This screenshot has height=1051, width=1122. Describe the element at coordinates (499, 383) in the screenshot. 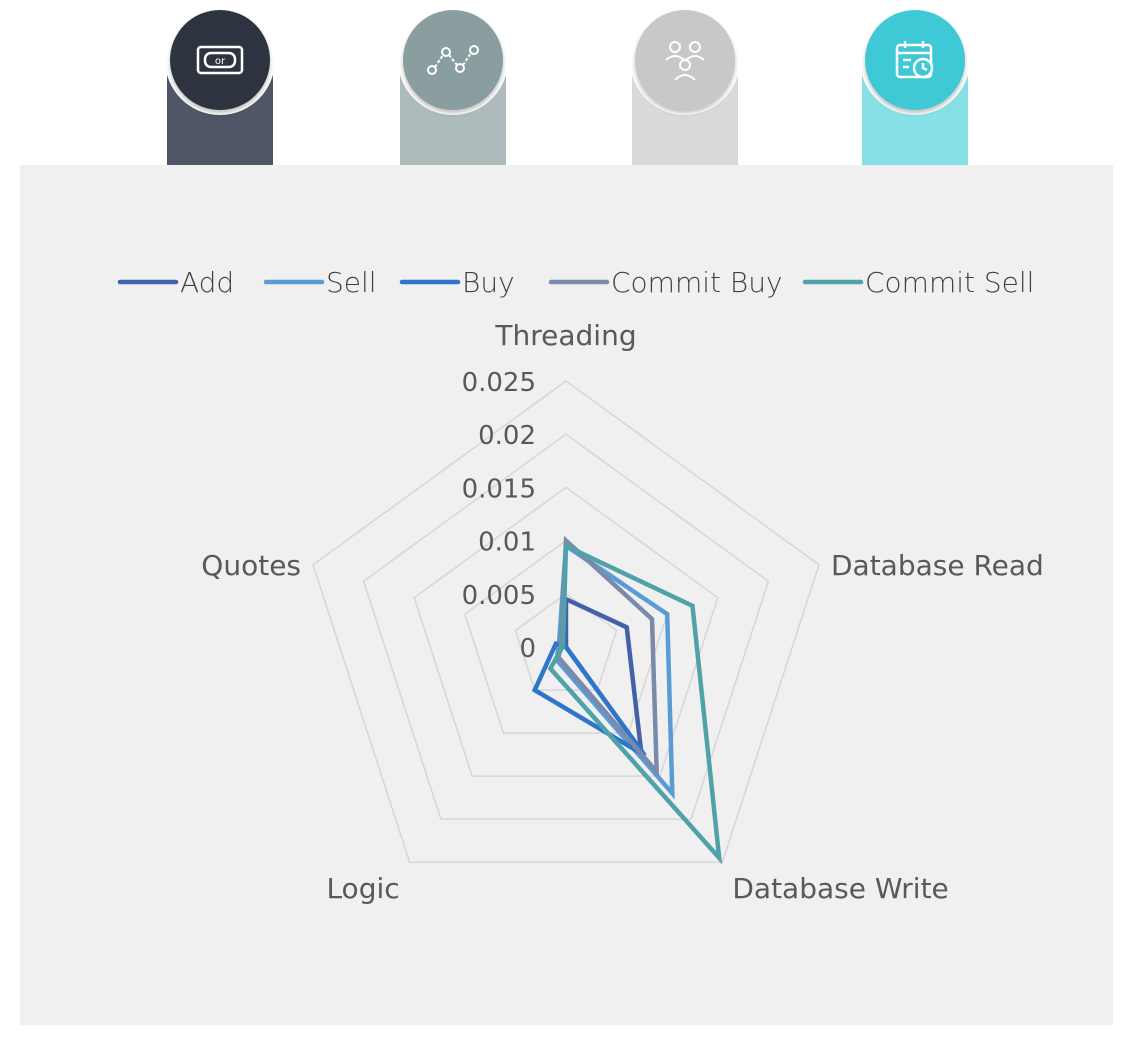

I see `tick-label: 0.025` at that location.